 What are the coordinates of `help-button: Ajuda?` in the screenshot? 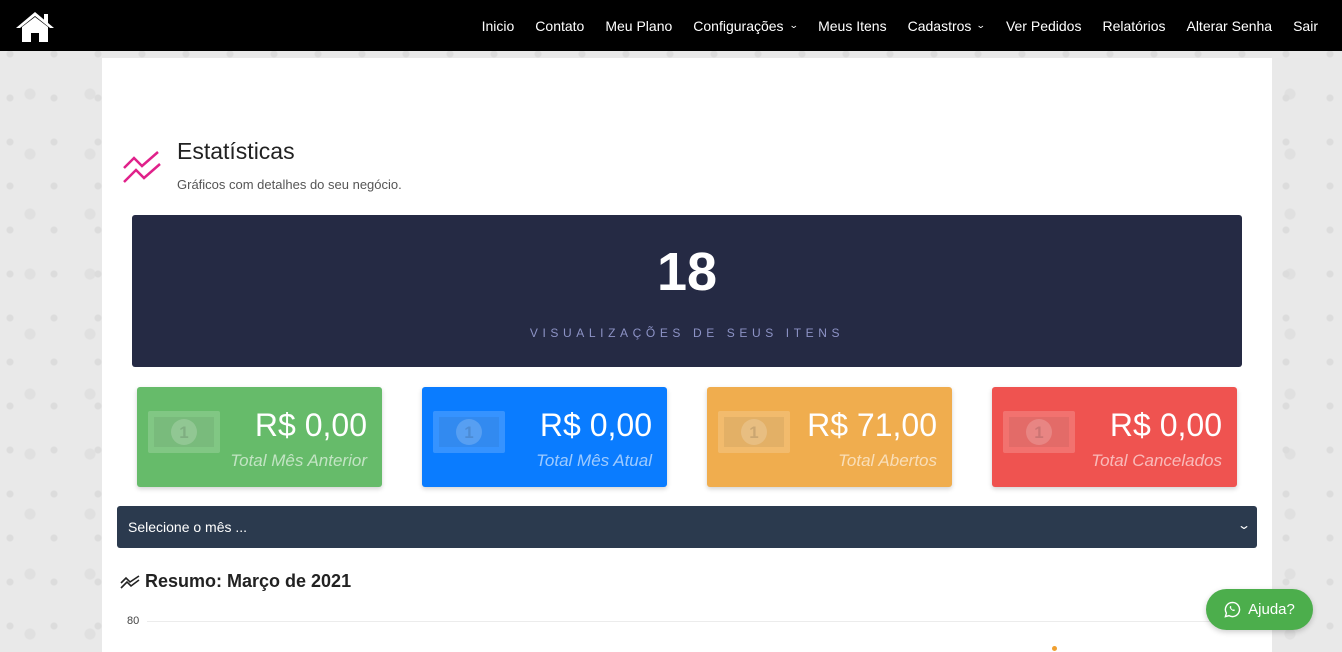 It's located at (1259, 609).